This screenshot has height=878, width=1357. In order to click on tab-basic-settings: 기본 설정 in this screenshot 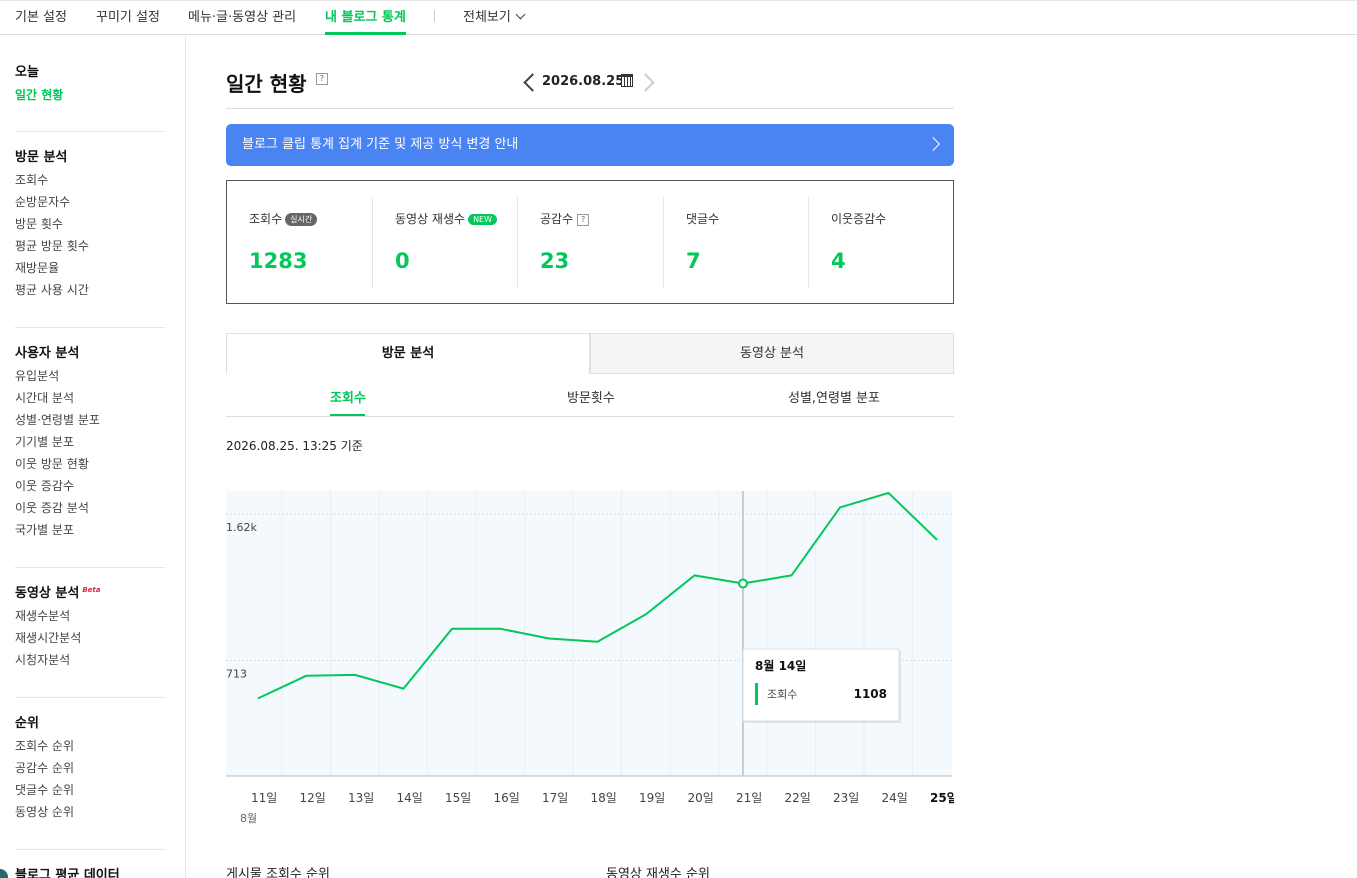, I will do `click(41, 15)`.